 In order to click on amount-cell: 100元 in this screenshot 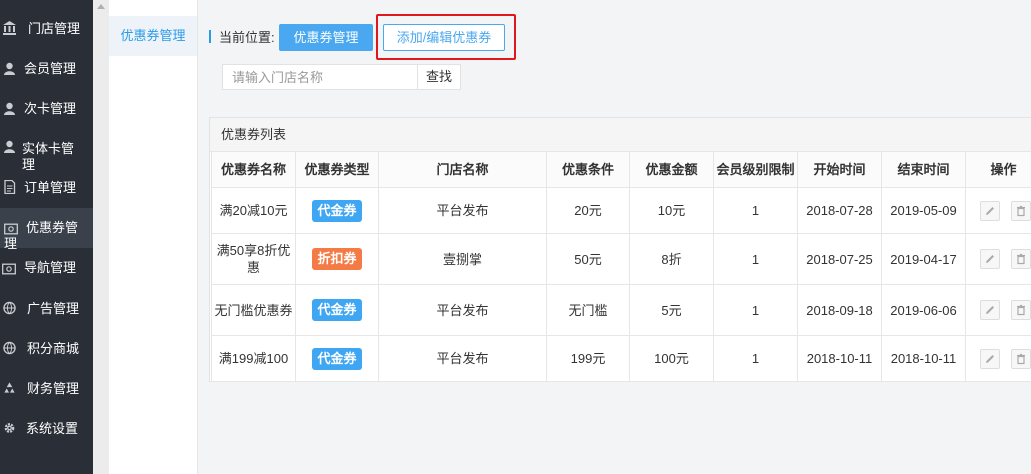, I will do `click(671, 358)`.